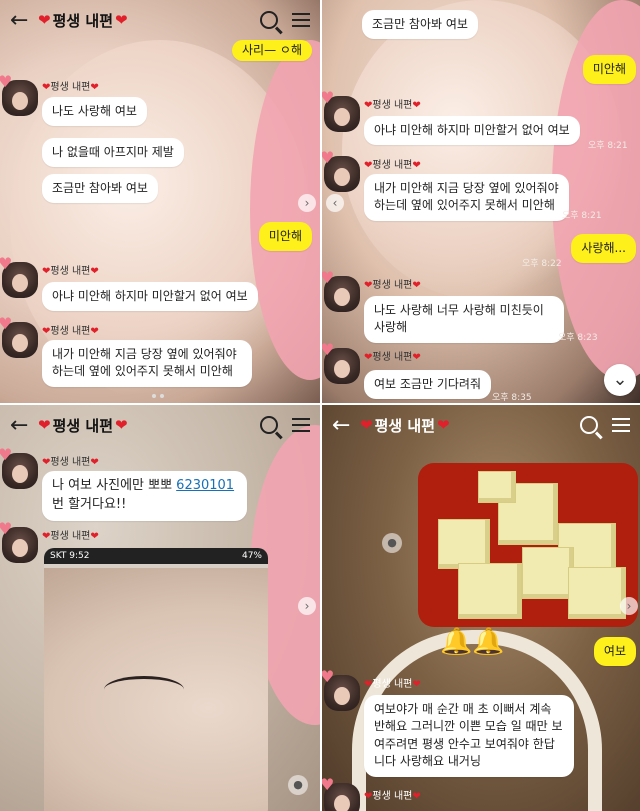  I want to click on prev-arrow-icon: ‹, so click(335, 203).